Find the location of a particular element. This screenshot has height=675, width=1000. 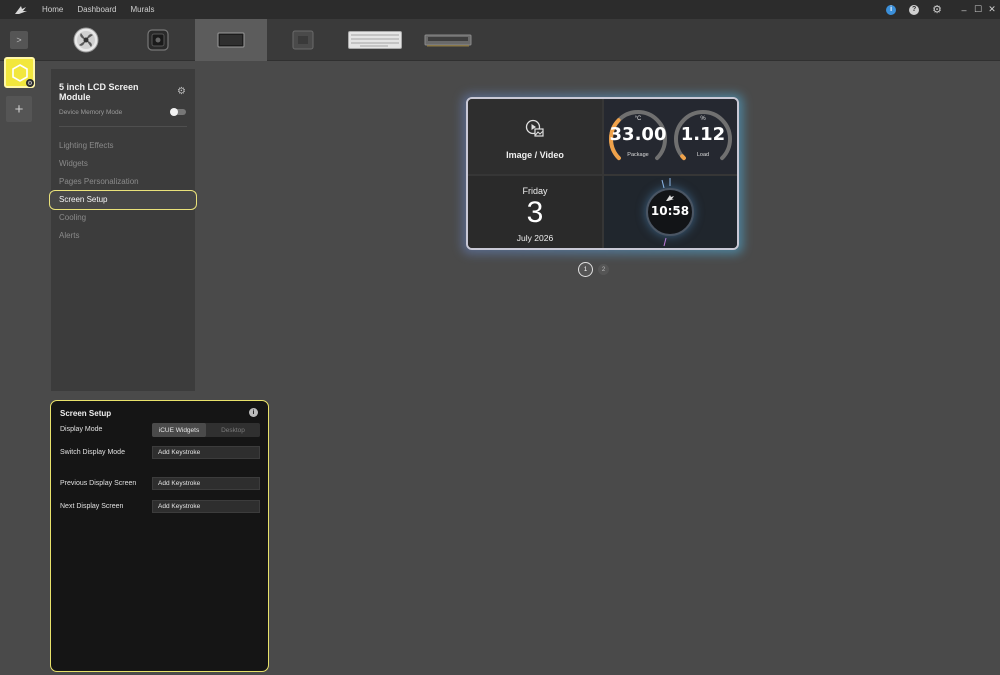

help-icon: ? is located at coordinates (914, 9).